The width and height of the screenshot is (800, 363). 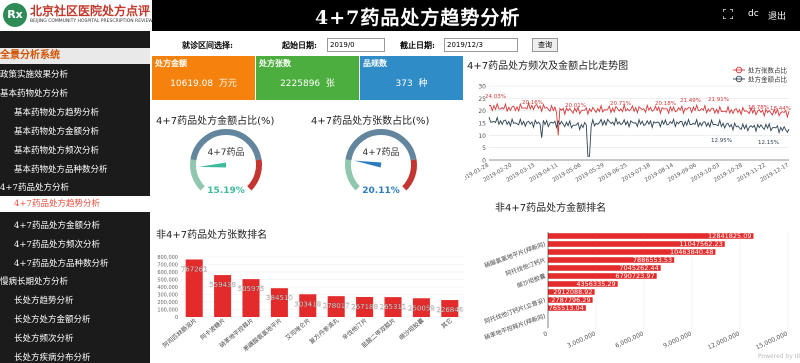 I want to click on y-tick-label: 100,000, so click(x=167, y=311).